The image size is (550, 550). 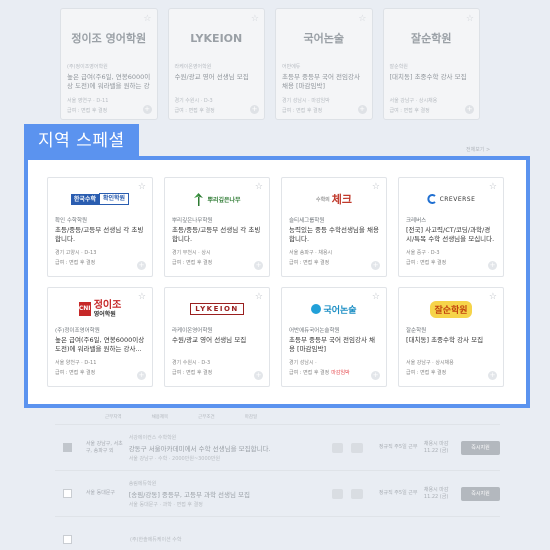 I want to click on academy-name: 잘순학원, so click(x=416, y=331).